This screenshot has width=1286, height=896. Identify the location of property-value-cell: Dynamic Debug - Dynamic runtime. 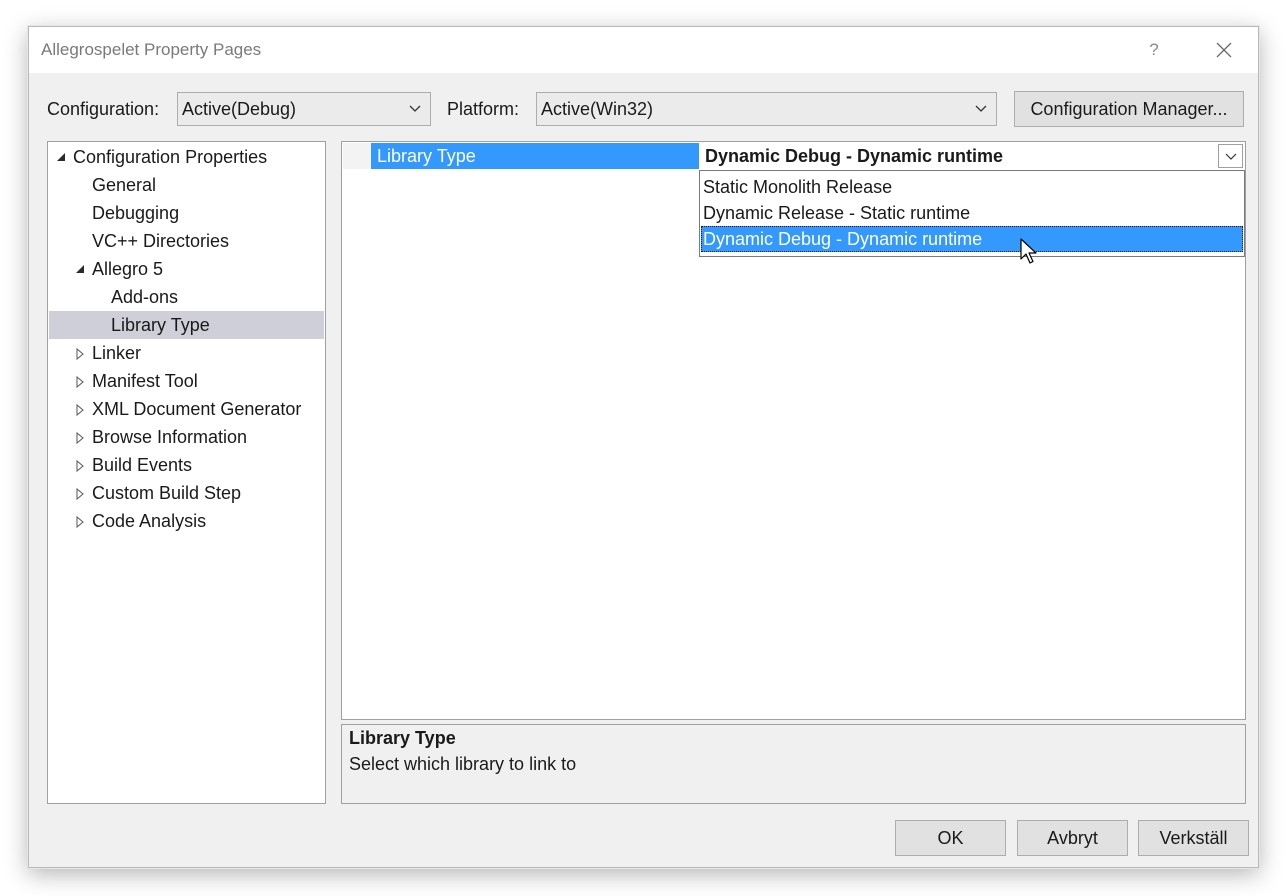
(972, 156).